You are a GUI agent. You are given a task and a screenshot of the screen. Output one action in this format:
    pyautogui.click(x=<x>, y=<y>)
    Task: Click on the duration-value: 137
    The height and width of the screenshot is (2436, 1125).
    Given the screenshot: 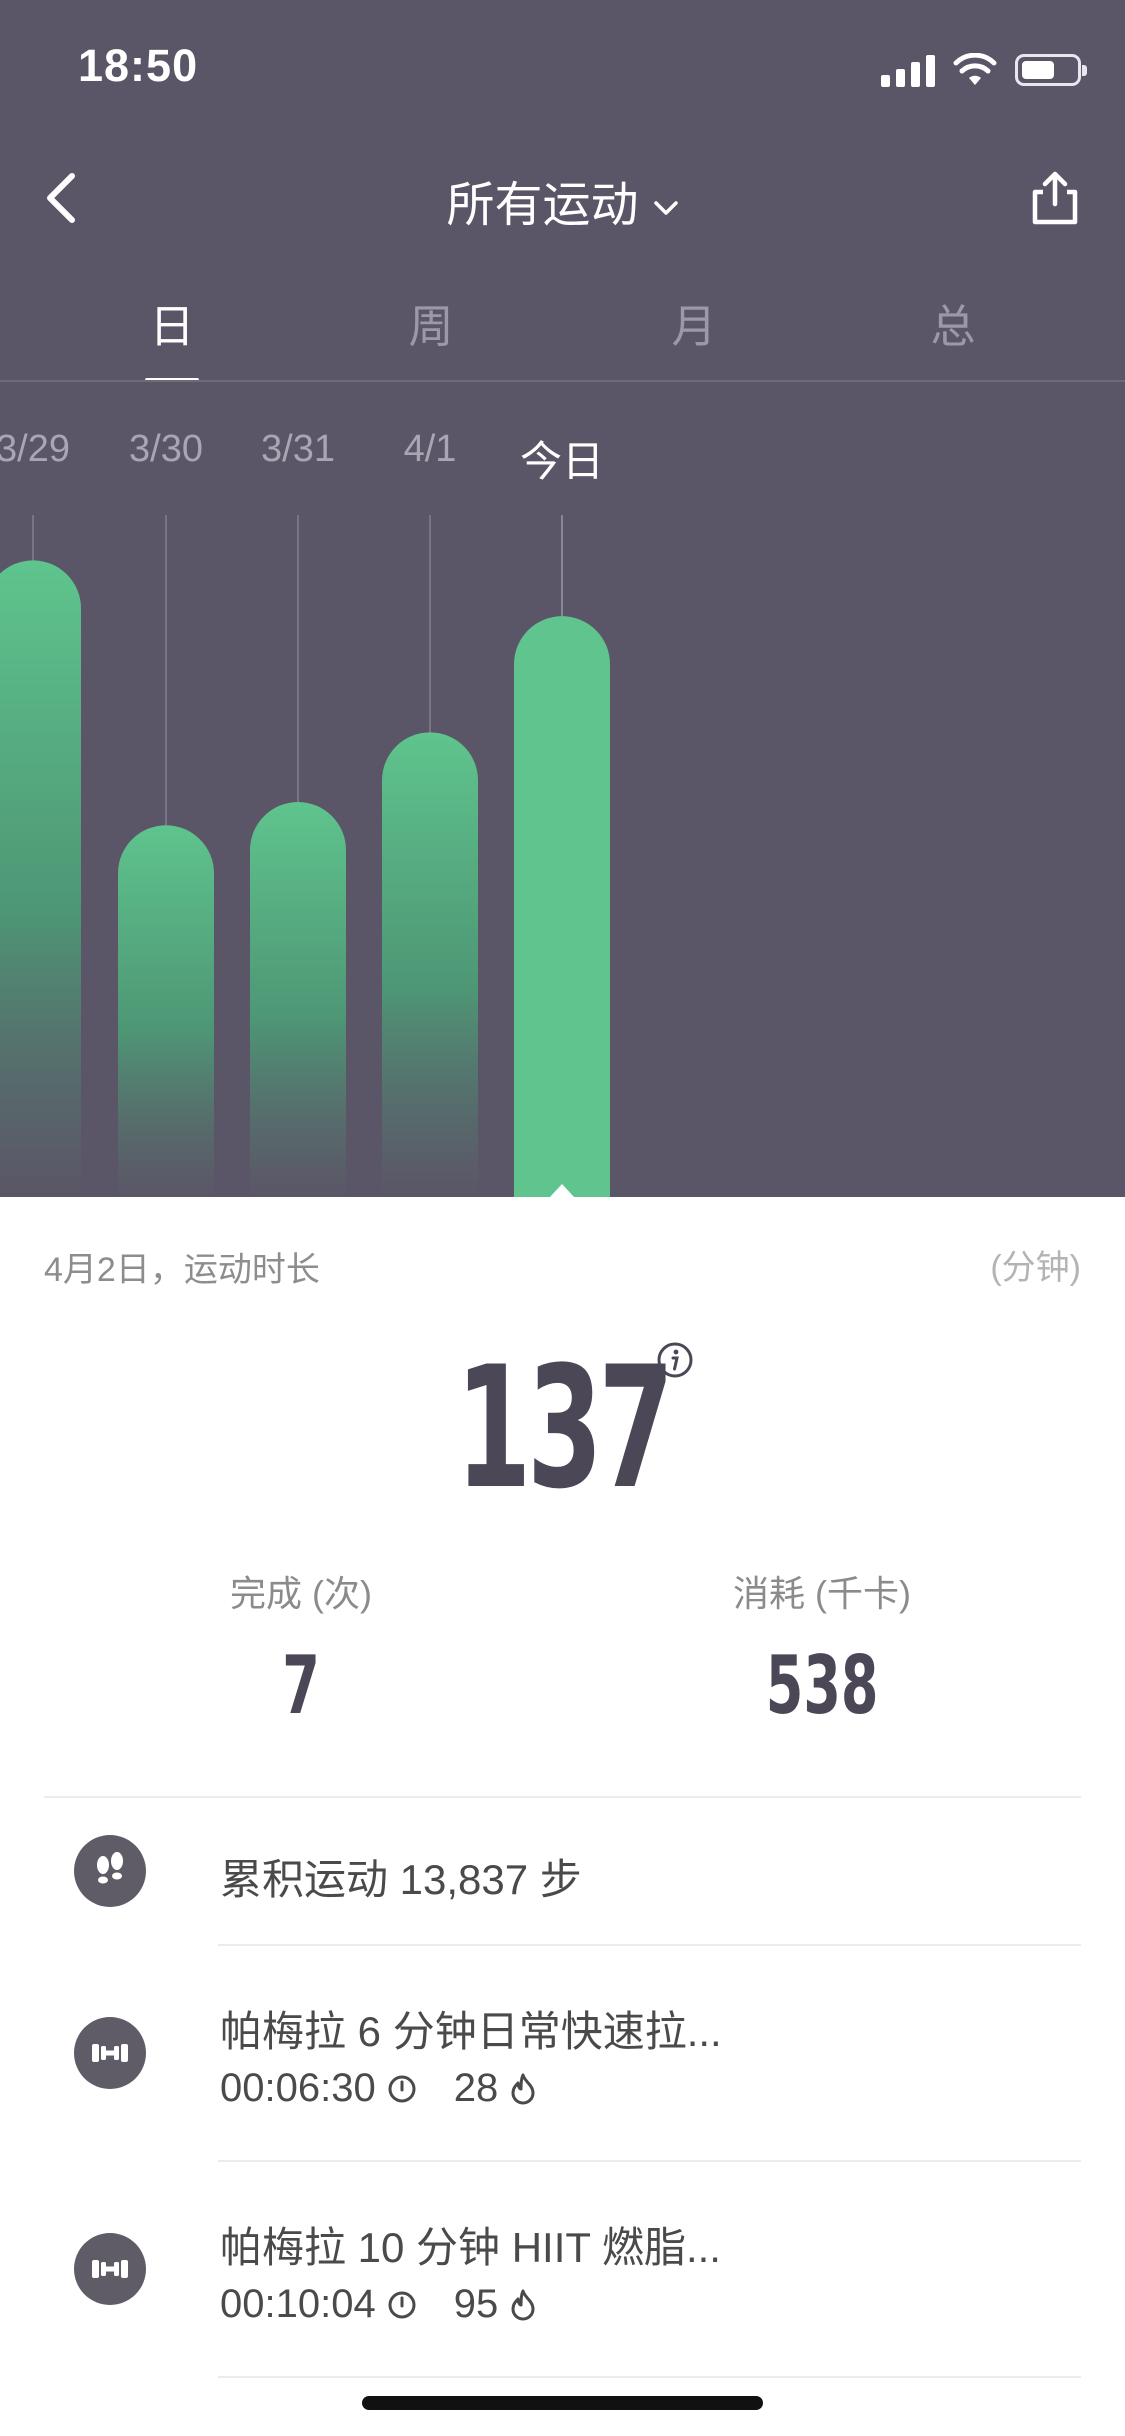 What is the action you would take?
    pyautogui.click(x=562, y=1428)
    